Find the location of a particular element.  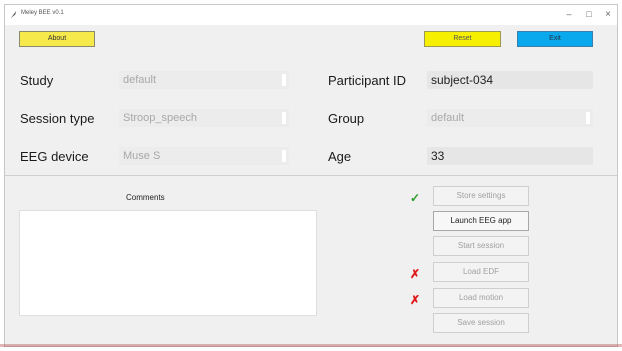

session-type-label: Session type is located at coordinates (57, 118).